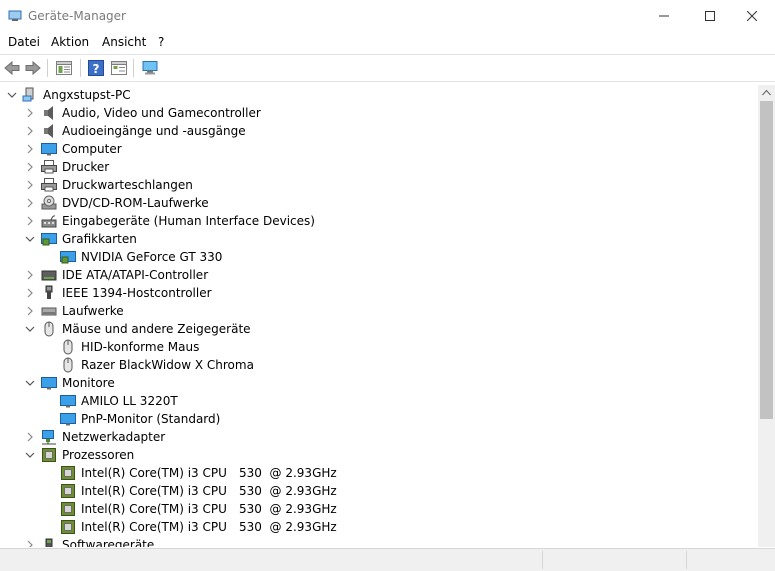 This screenshot has width=775, height=571. I want to click on close-icon, so click(752, 16).